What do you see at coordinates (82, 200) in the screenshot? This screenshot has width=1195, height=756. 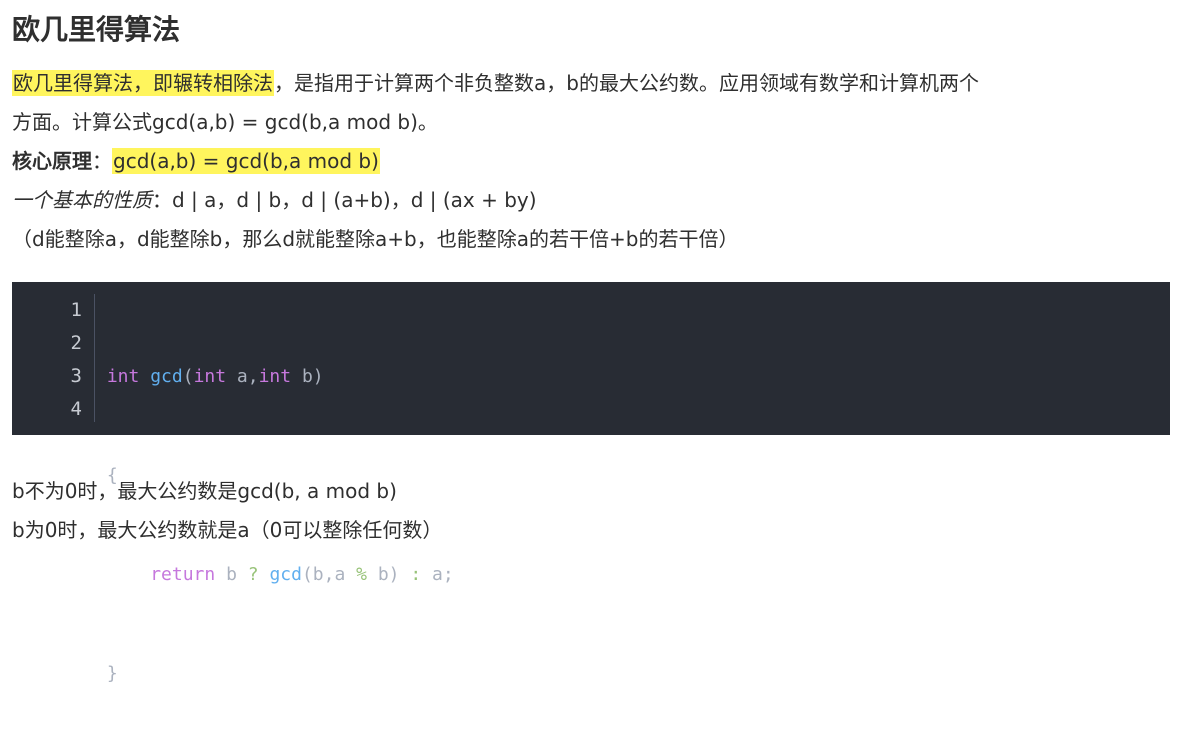 I see `property-label: 一个基本的性质` at bounding box center [82, 200].